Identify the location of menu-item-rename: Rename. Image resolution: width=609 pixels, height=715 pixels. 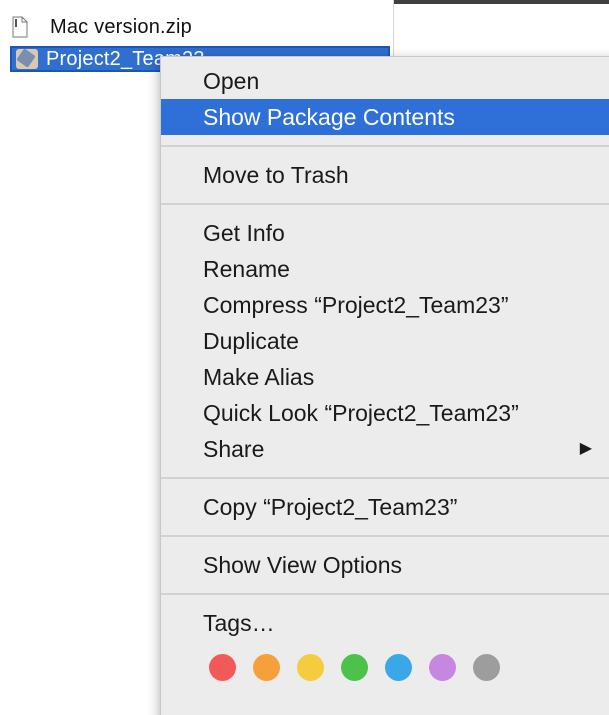
(385, 269).